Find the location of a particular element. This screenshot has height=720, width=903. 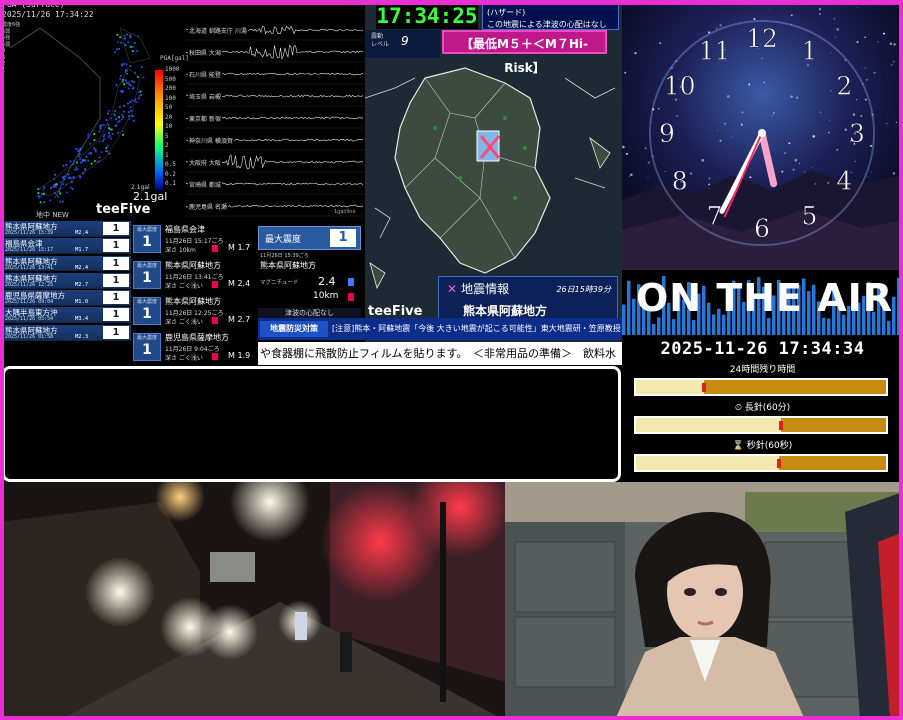

shaking-level-value: 9 is located at coordinates (405, 41).